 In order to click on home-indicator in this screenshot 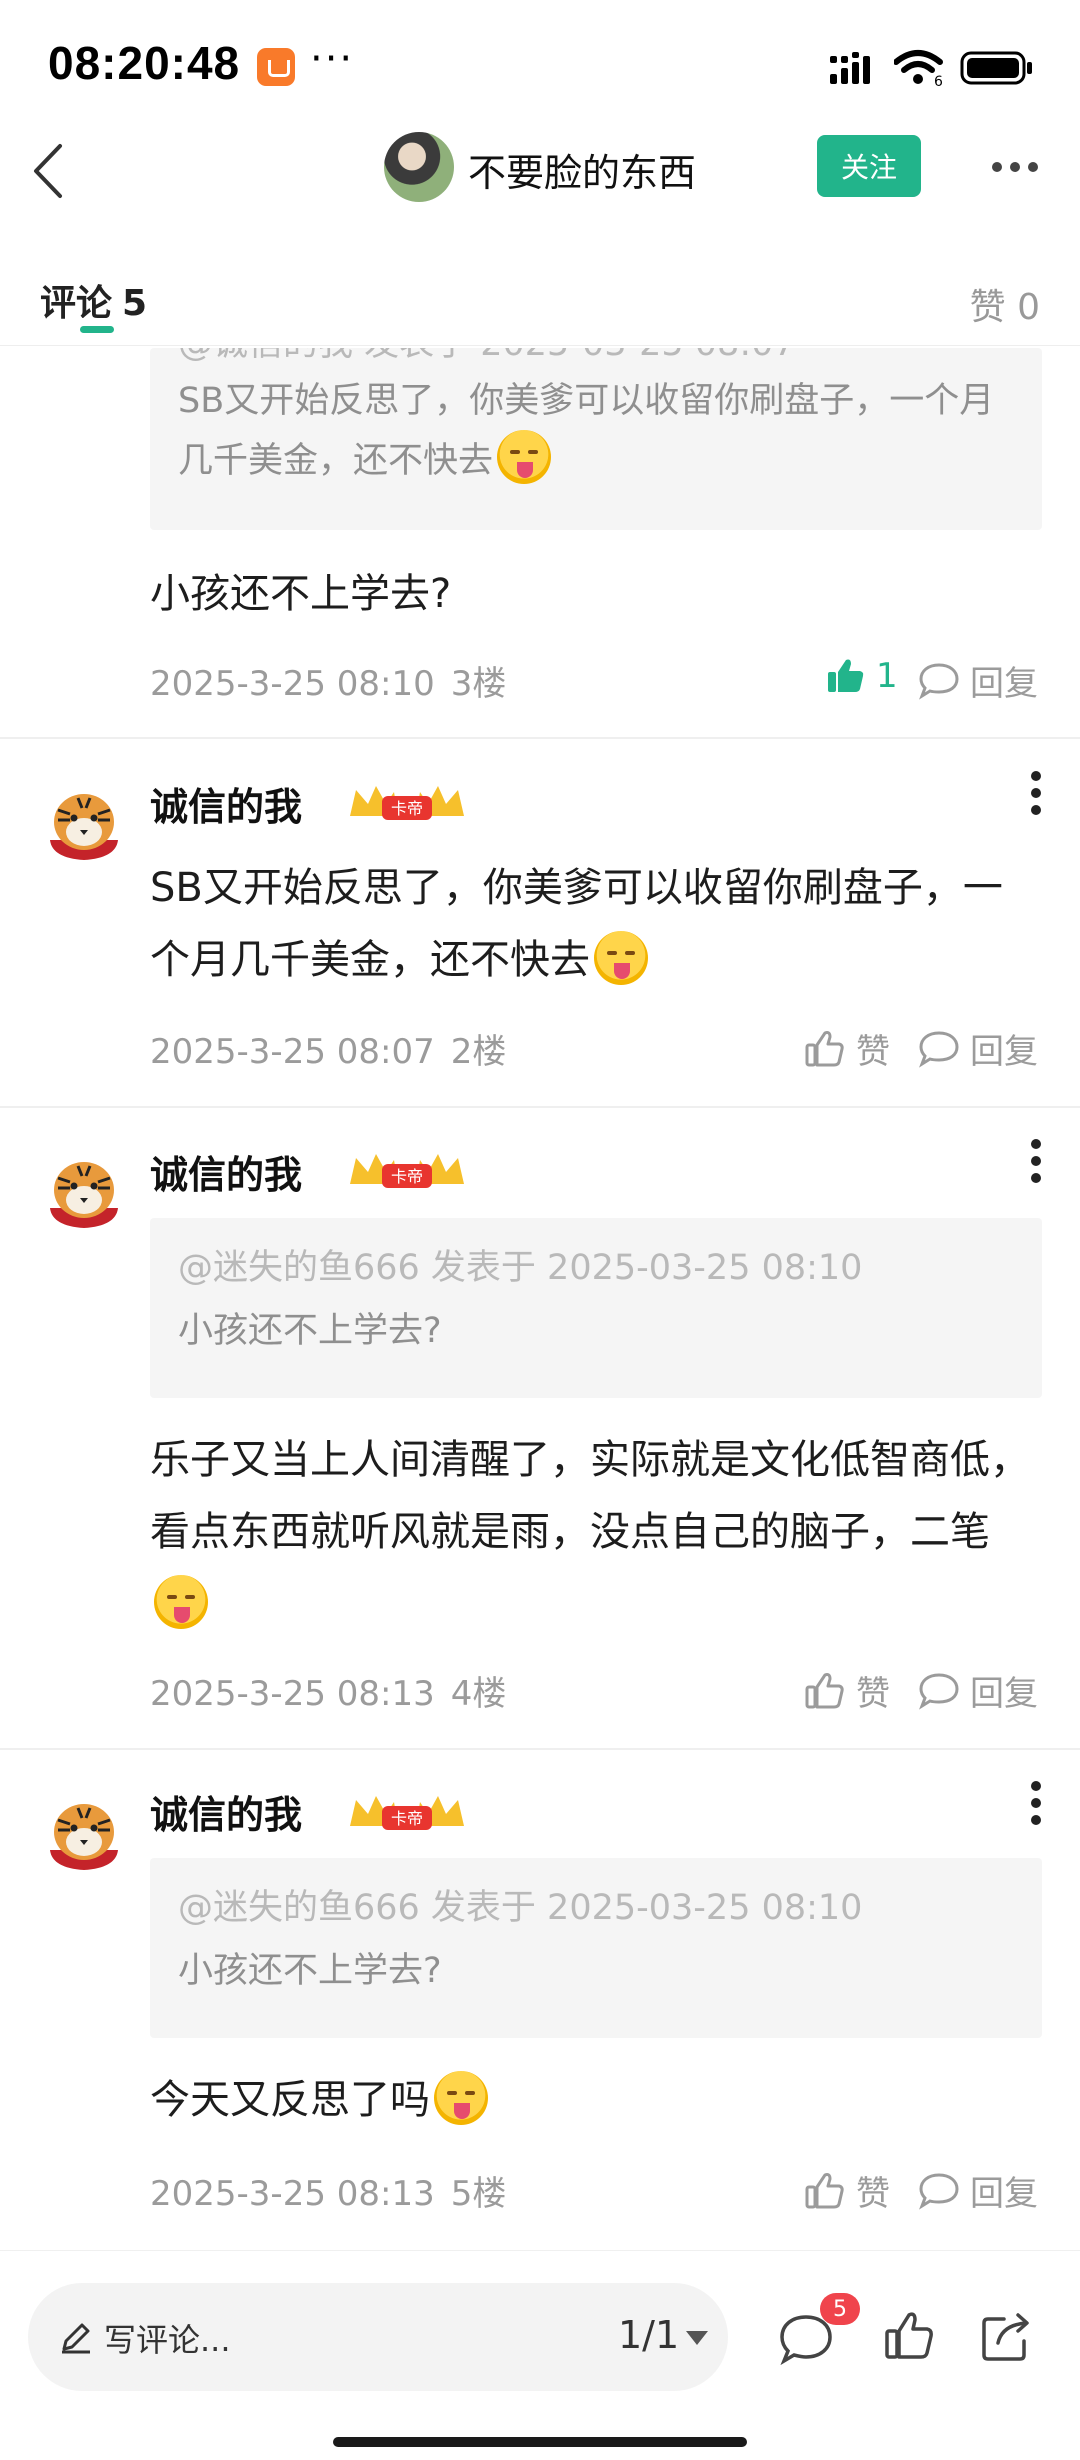, I will do `click(540, 2442)`.